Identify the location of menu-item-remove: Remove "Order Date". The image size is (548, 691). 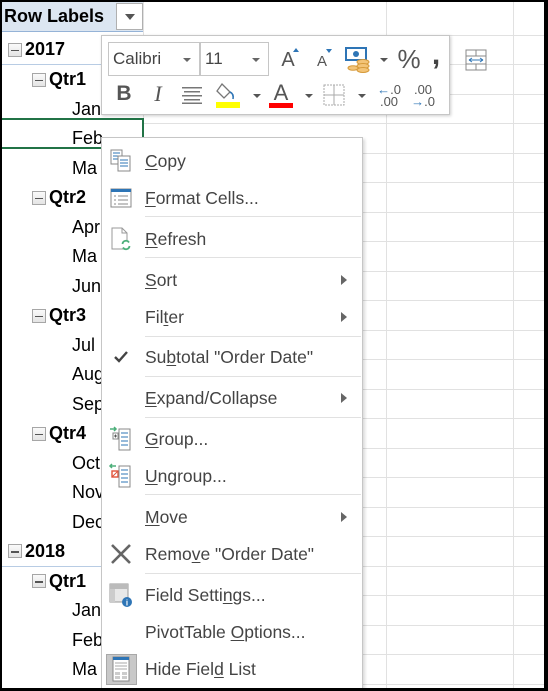
(232, 554).